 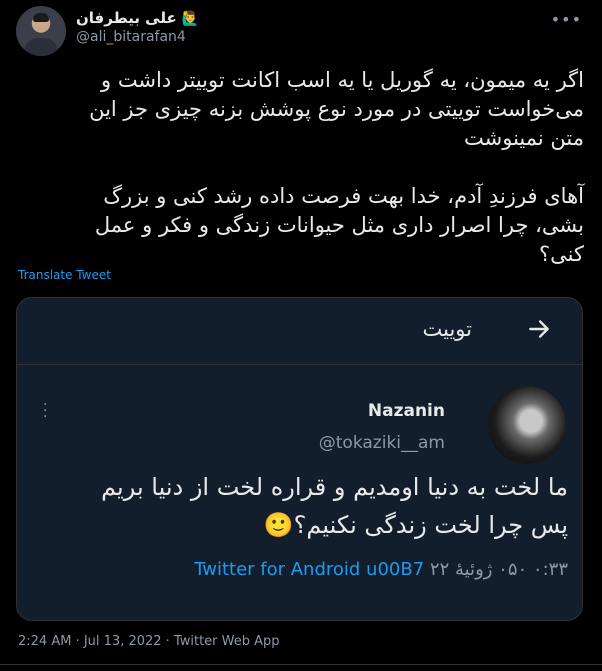 What do you see at coordinates (539, 329) in the screenshot?
I see `arrow-right-icon` at bounding box center [539, 329].